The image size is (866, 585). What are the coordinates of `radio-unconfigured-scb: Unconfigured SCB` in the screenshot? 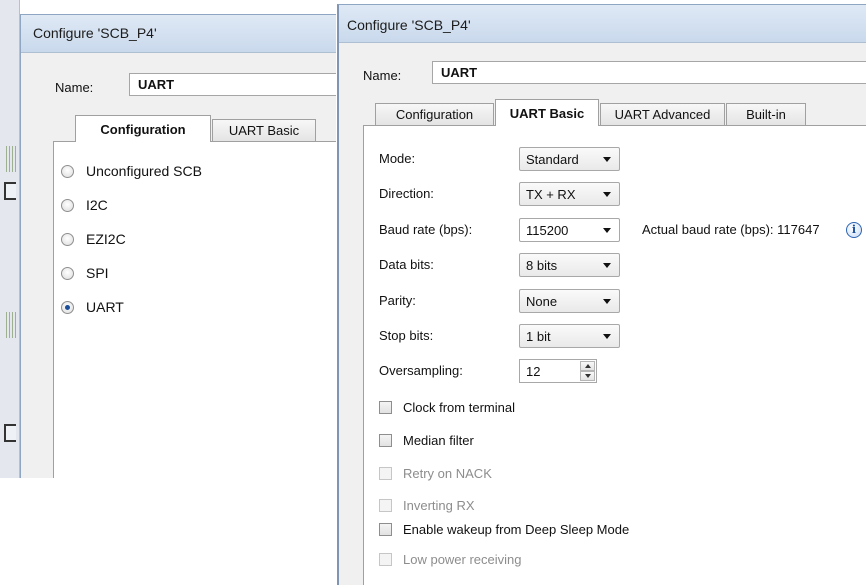 It's located at (131, 171).